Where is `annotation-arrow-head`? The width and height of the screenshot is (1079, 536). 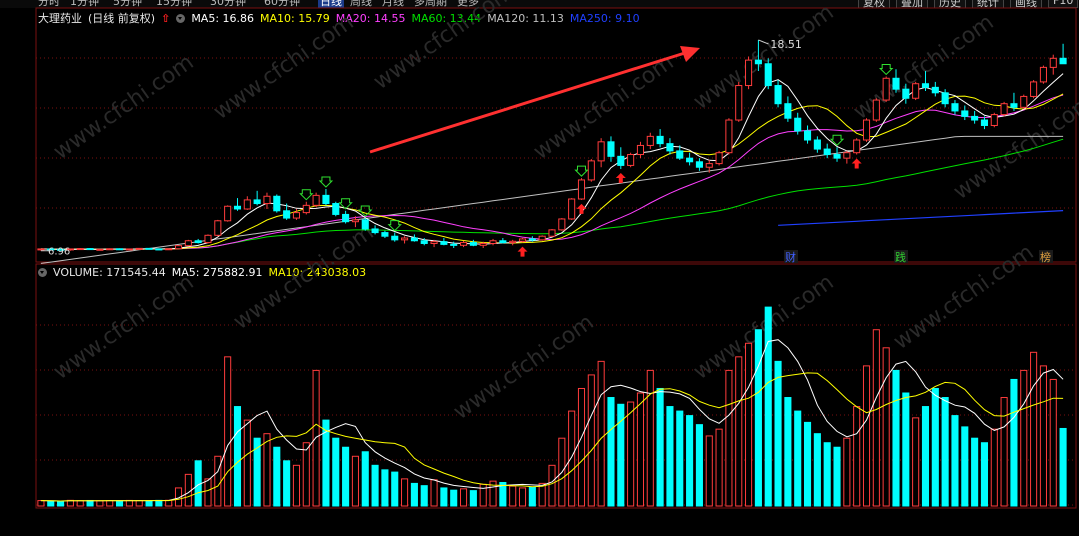
annotation-arrow-head is located at coordinates (690, 54).